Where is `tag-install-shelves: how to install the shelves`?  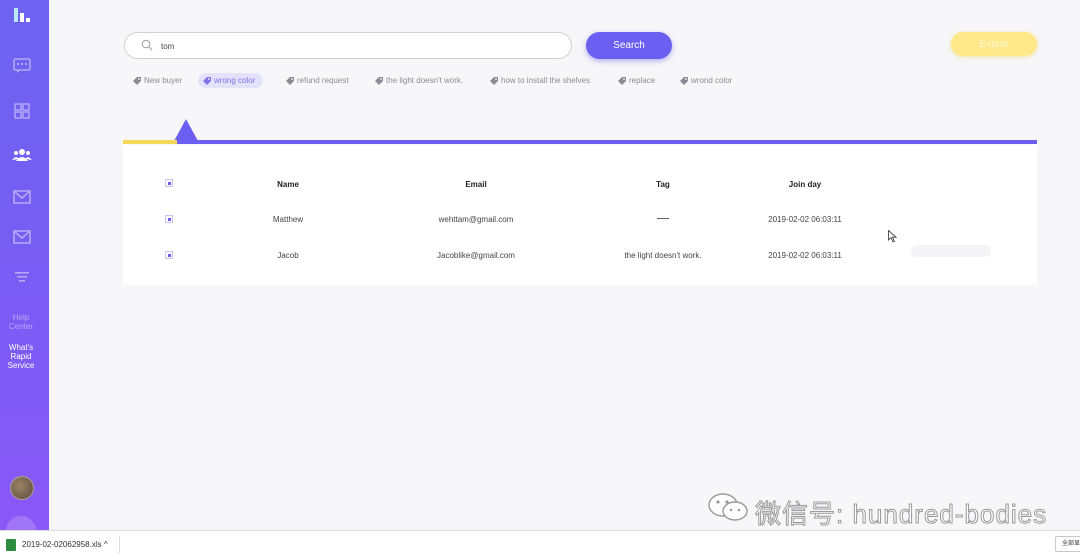 tag-install-shelves: how to install the shelves is located at coordinates (537, 80).